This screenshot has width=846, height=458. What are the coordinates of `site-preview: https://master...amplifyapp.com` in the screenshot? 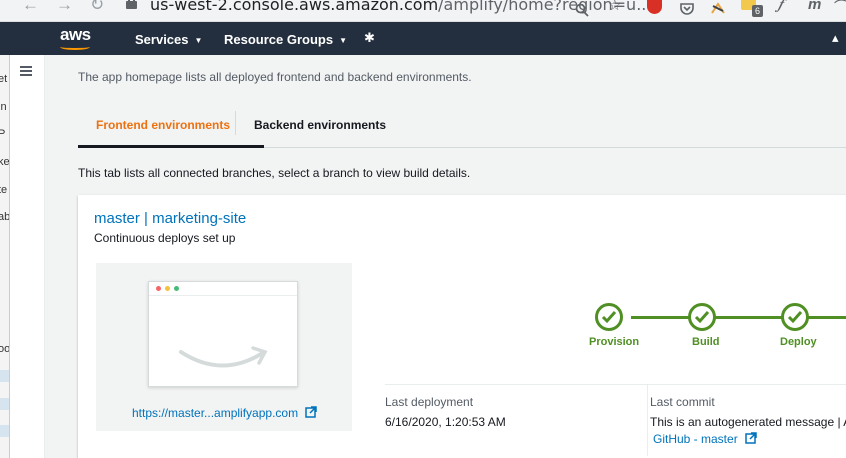 It's located at (224, 347).